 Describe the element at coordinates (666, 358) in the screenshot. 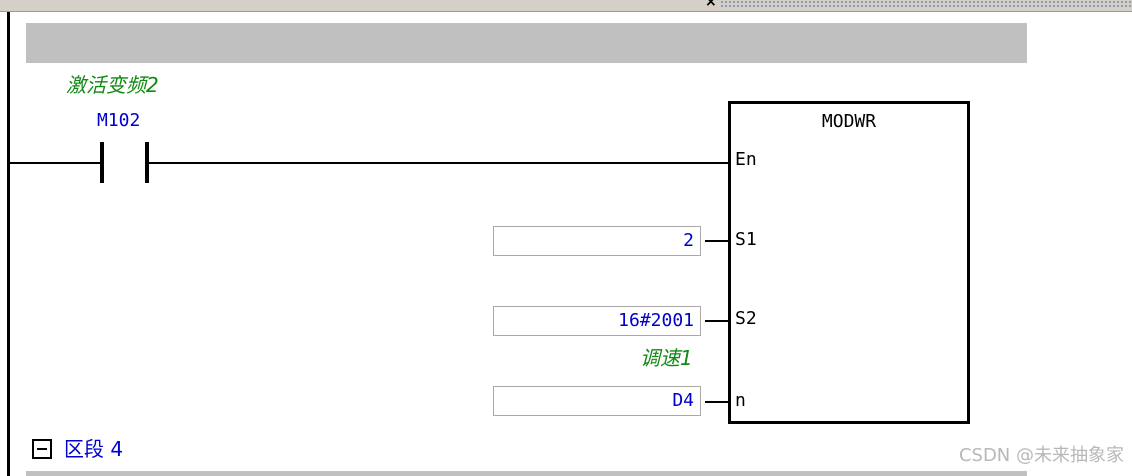

I see `s2-comment: 调速1` at that location.